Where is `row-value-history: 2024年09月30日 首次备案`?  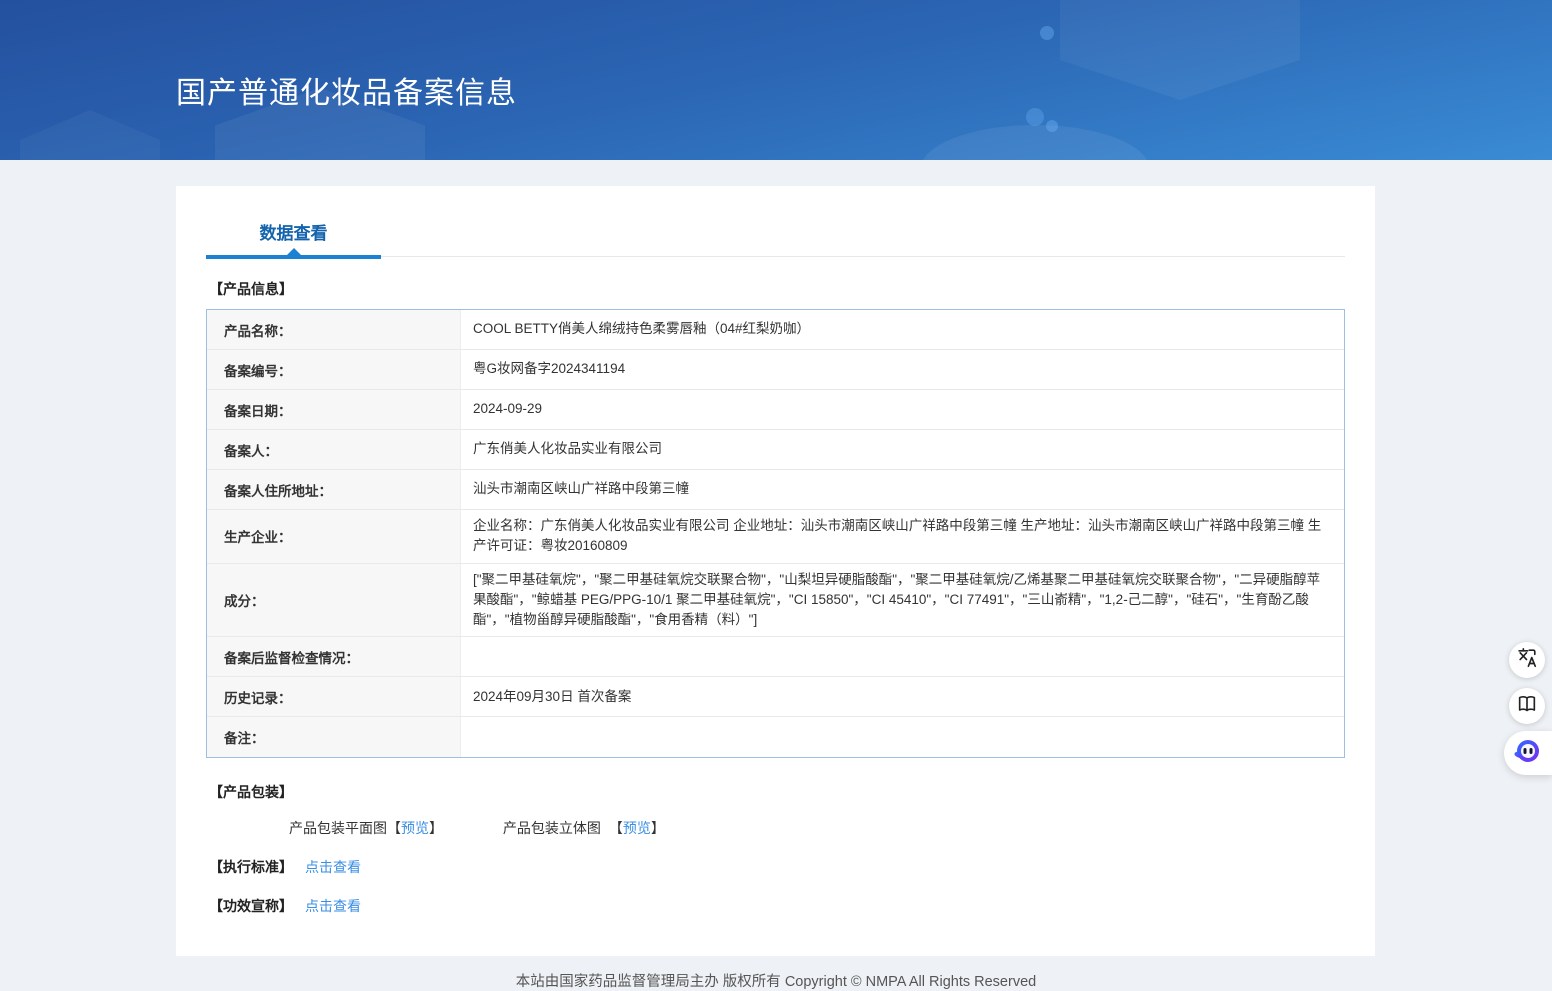 row-value-history: 2024年09月30日 首次备案 is located at coordinates (552, 696).